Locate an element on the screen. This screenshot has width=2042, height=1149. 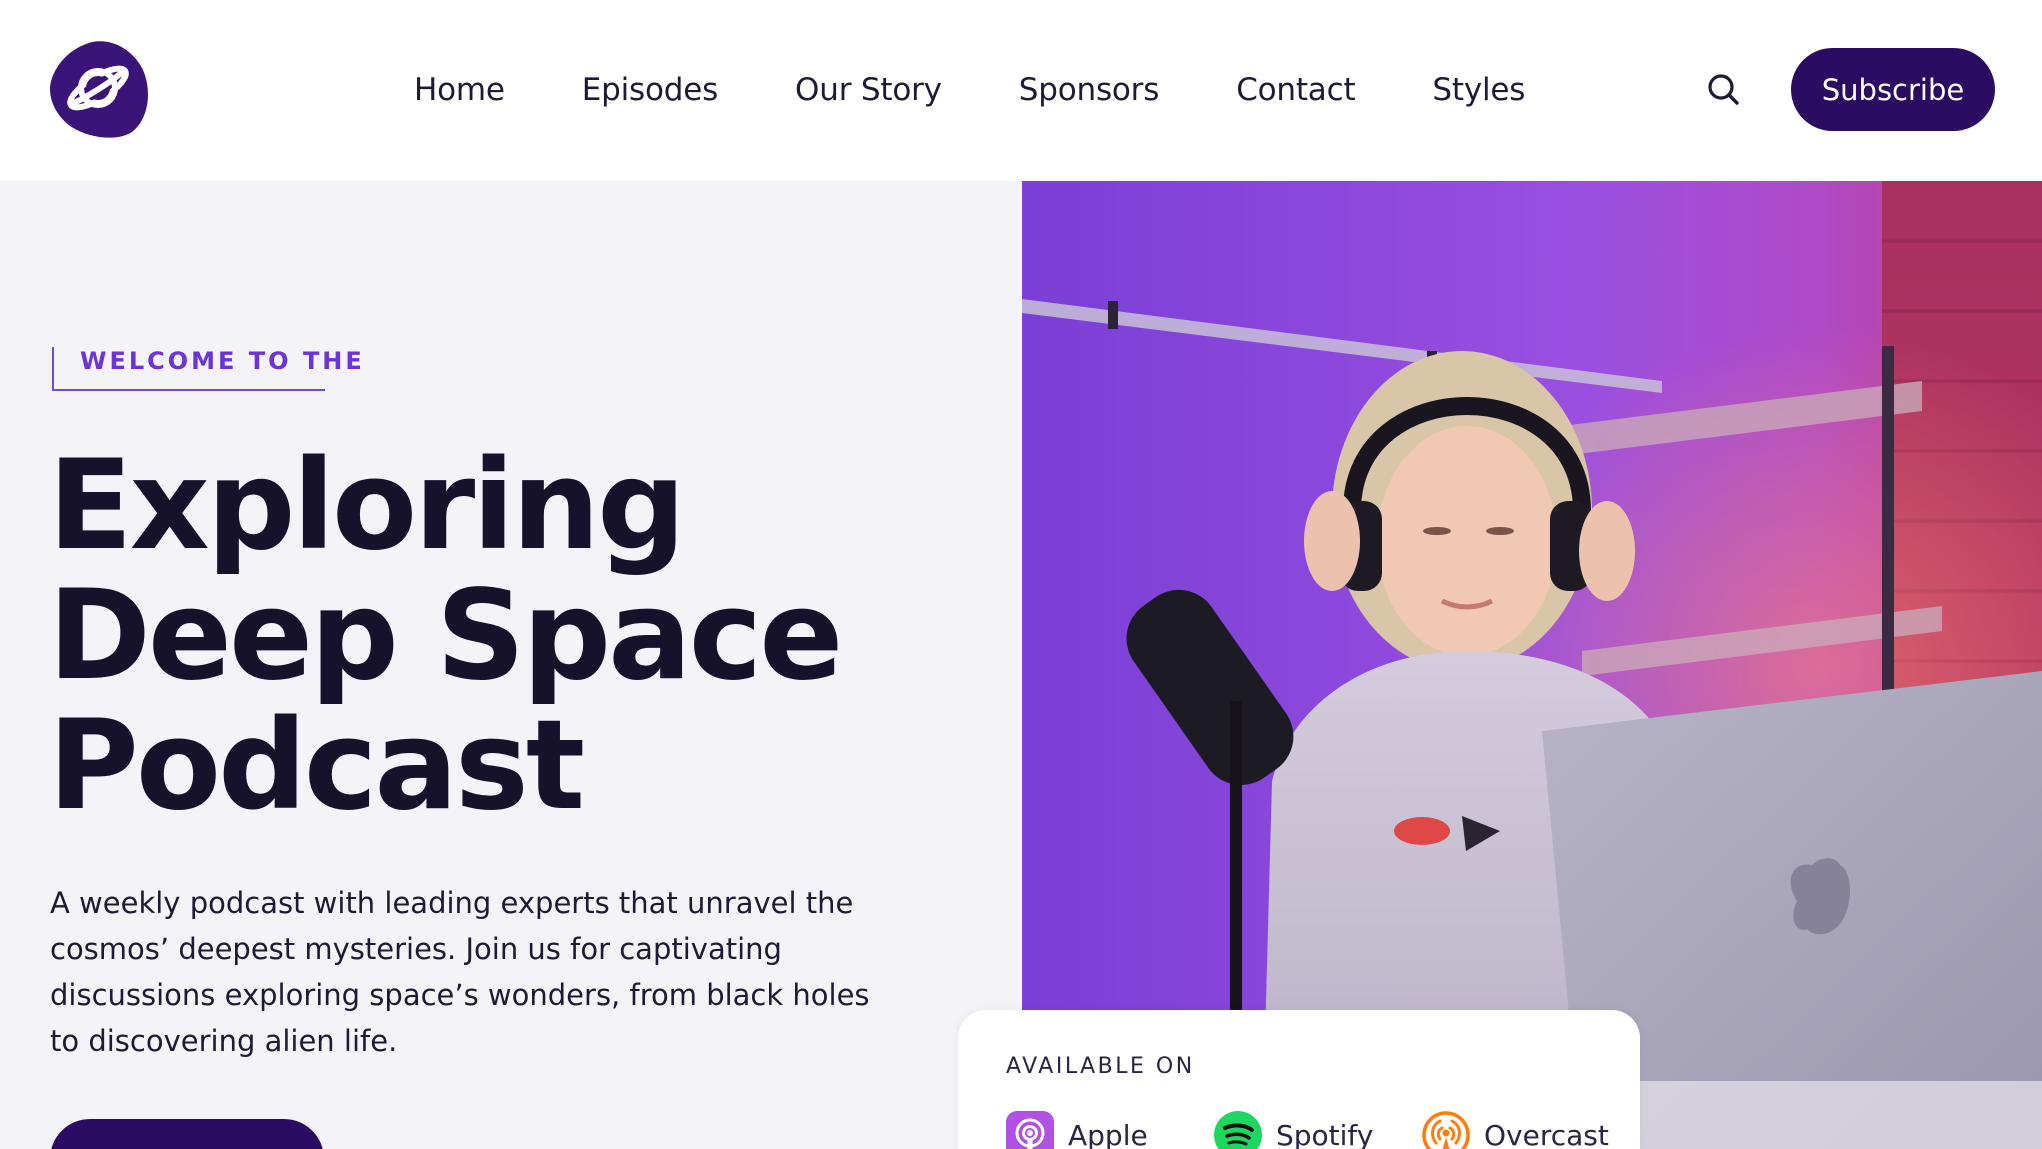
eyebrow-label: WELCOME TO THE is located at coordinates (207, 369).